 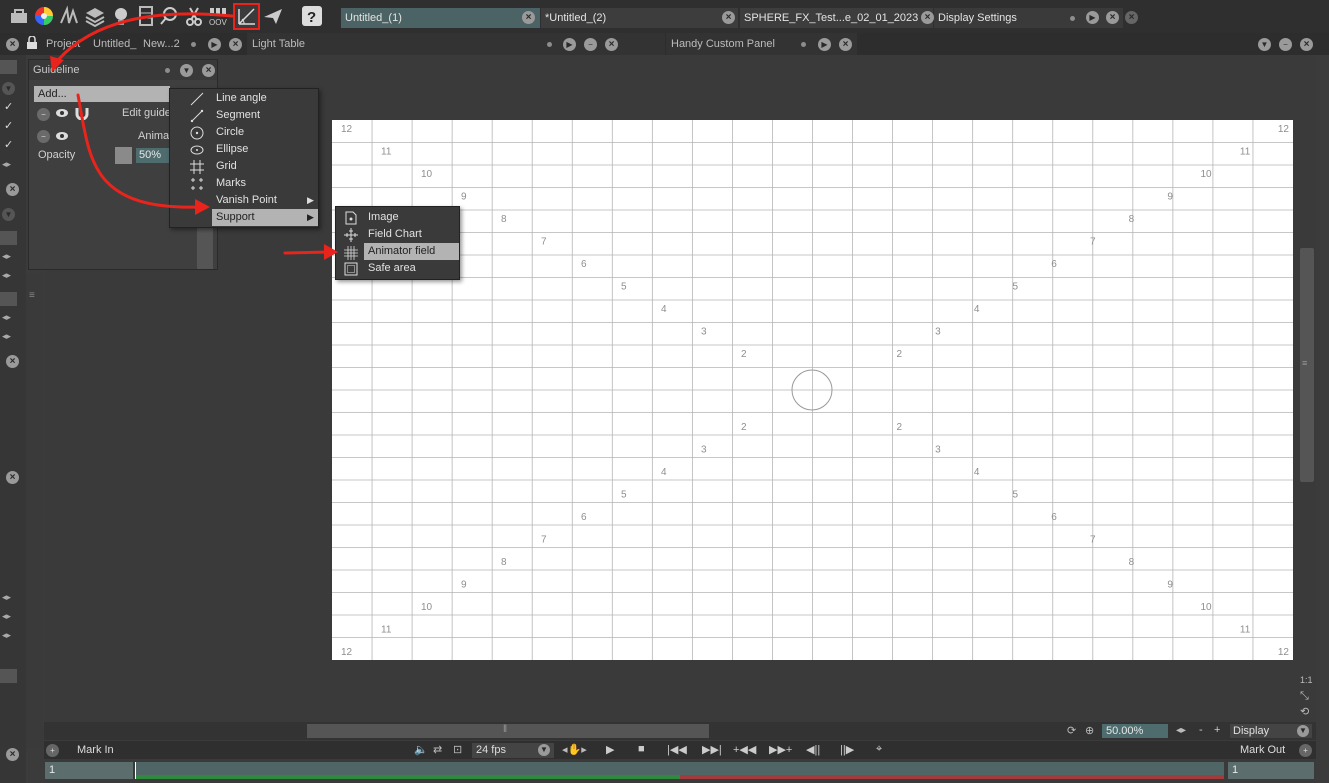 What do you see at coordinates (1181, 730) in the screenshot?
I see `flip-icon: ◂▸` at bounding box center [1181, 730].